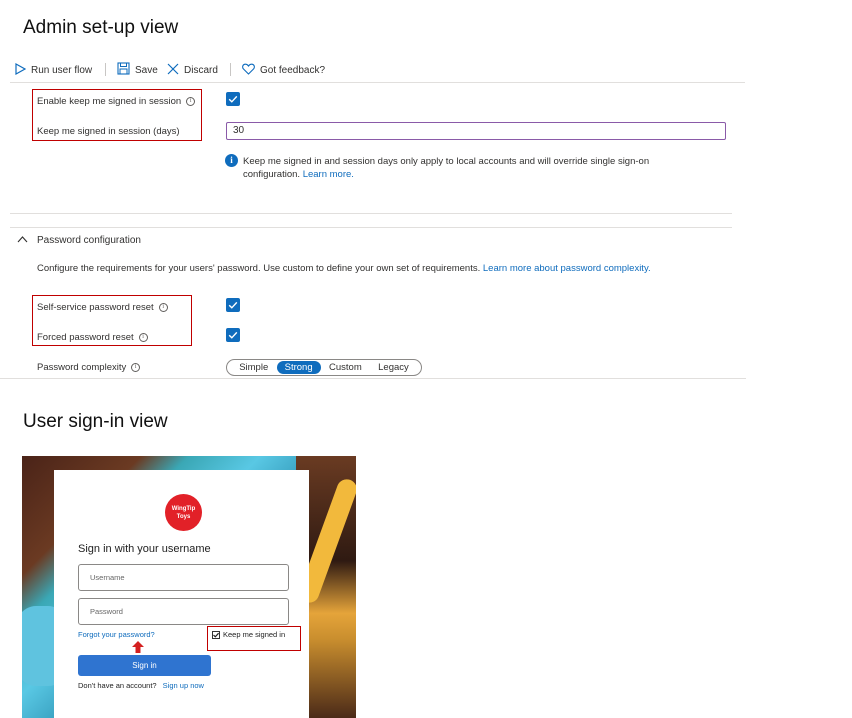  What do you see at coordinates (253, 367) in the screenshot?
I see `complexity-option-simple: Simple` at bounding box center [253, 367].